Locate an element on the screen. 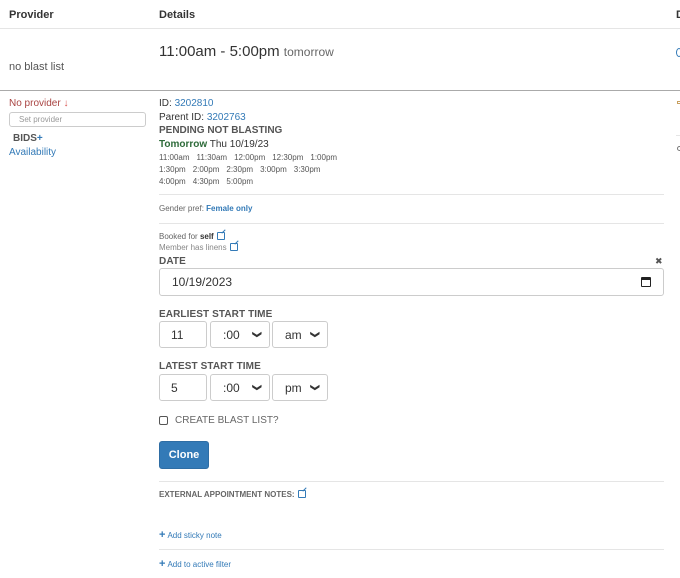 The image size is (680, 578). gender-label: Gender pref: is located at coordinates (181, 208).